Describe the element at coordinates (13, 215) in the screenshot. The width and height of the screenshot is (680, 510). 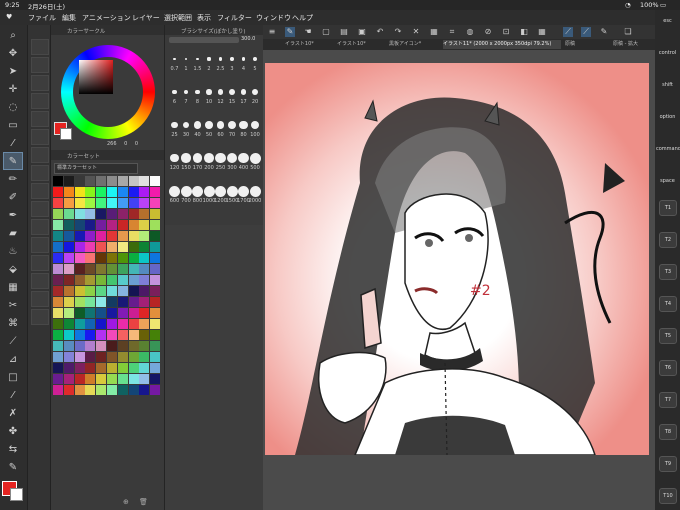
I see `airbrush-icon: ✒` at that location.